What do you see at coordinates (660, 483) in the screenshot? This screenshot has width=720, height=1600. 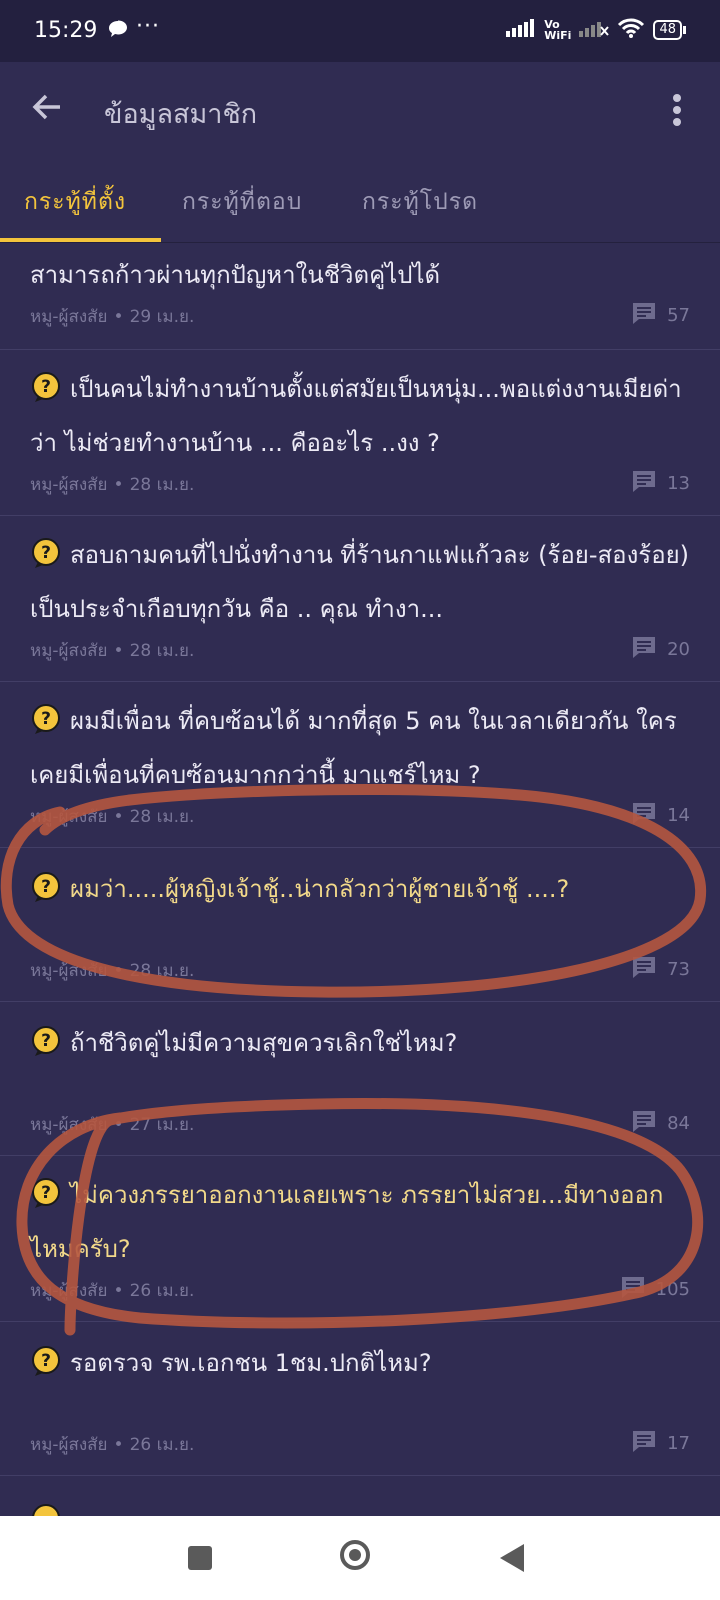 I see `reply-count: 13` at bounding box center [660, 483].